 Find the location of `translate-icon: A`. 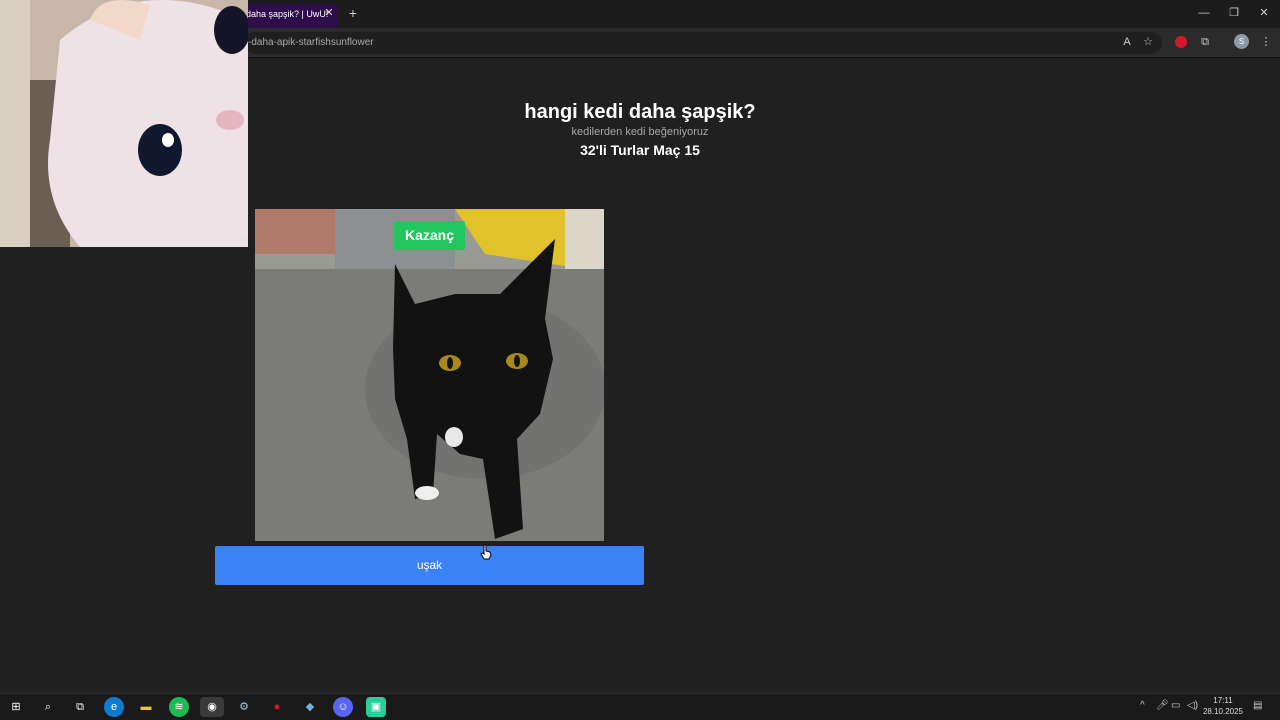

translate-icon: A is located at coordinates (1127, 42).